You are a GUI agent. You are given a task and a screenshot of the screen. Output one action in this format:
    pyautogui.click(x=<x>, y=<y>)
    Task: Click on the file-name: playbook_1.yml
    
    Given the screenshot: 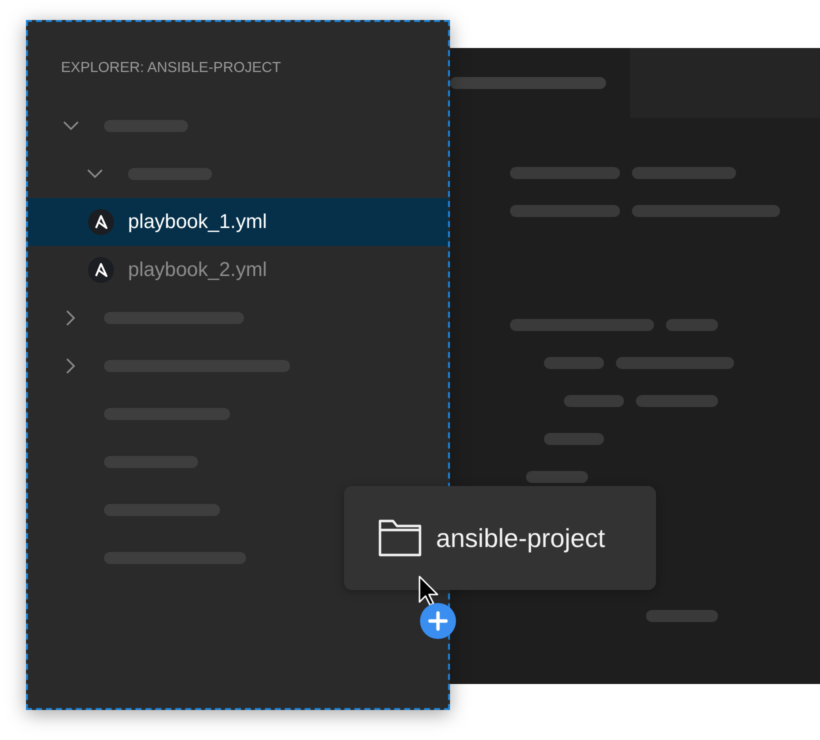 What is the action you would take?
    pyautogui.click(x=197, y=222)
    